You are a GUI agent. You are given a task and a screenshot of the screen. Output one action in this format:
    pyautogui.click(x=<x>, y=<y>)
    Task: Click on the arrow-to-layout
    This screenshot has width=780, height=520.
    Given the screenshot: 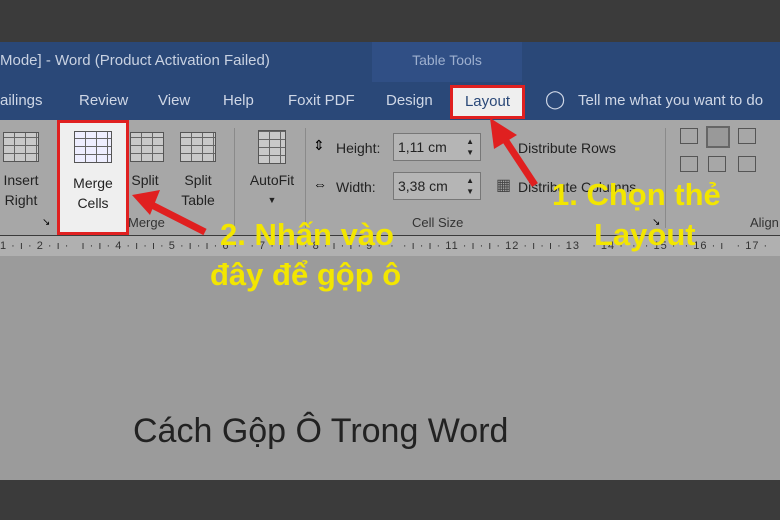 What is the action you would take?
    pyautogui.click(x=514, y=152)
    